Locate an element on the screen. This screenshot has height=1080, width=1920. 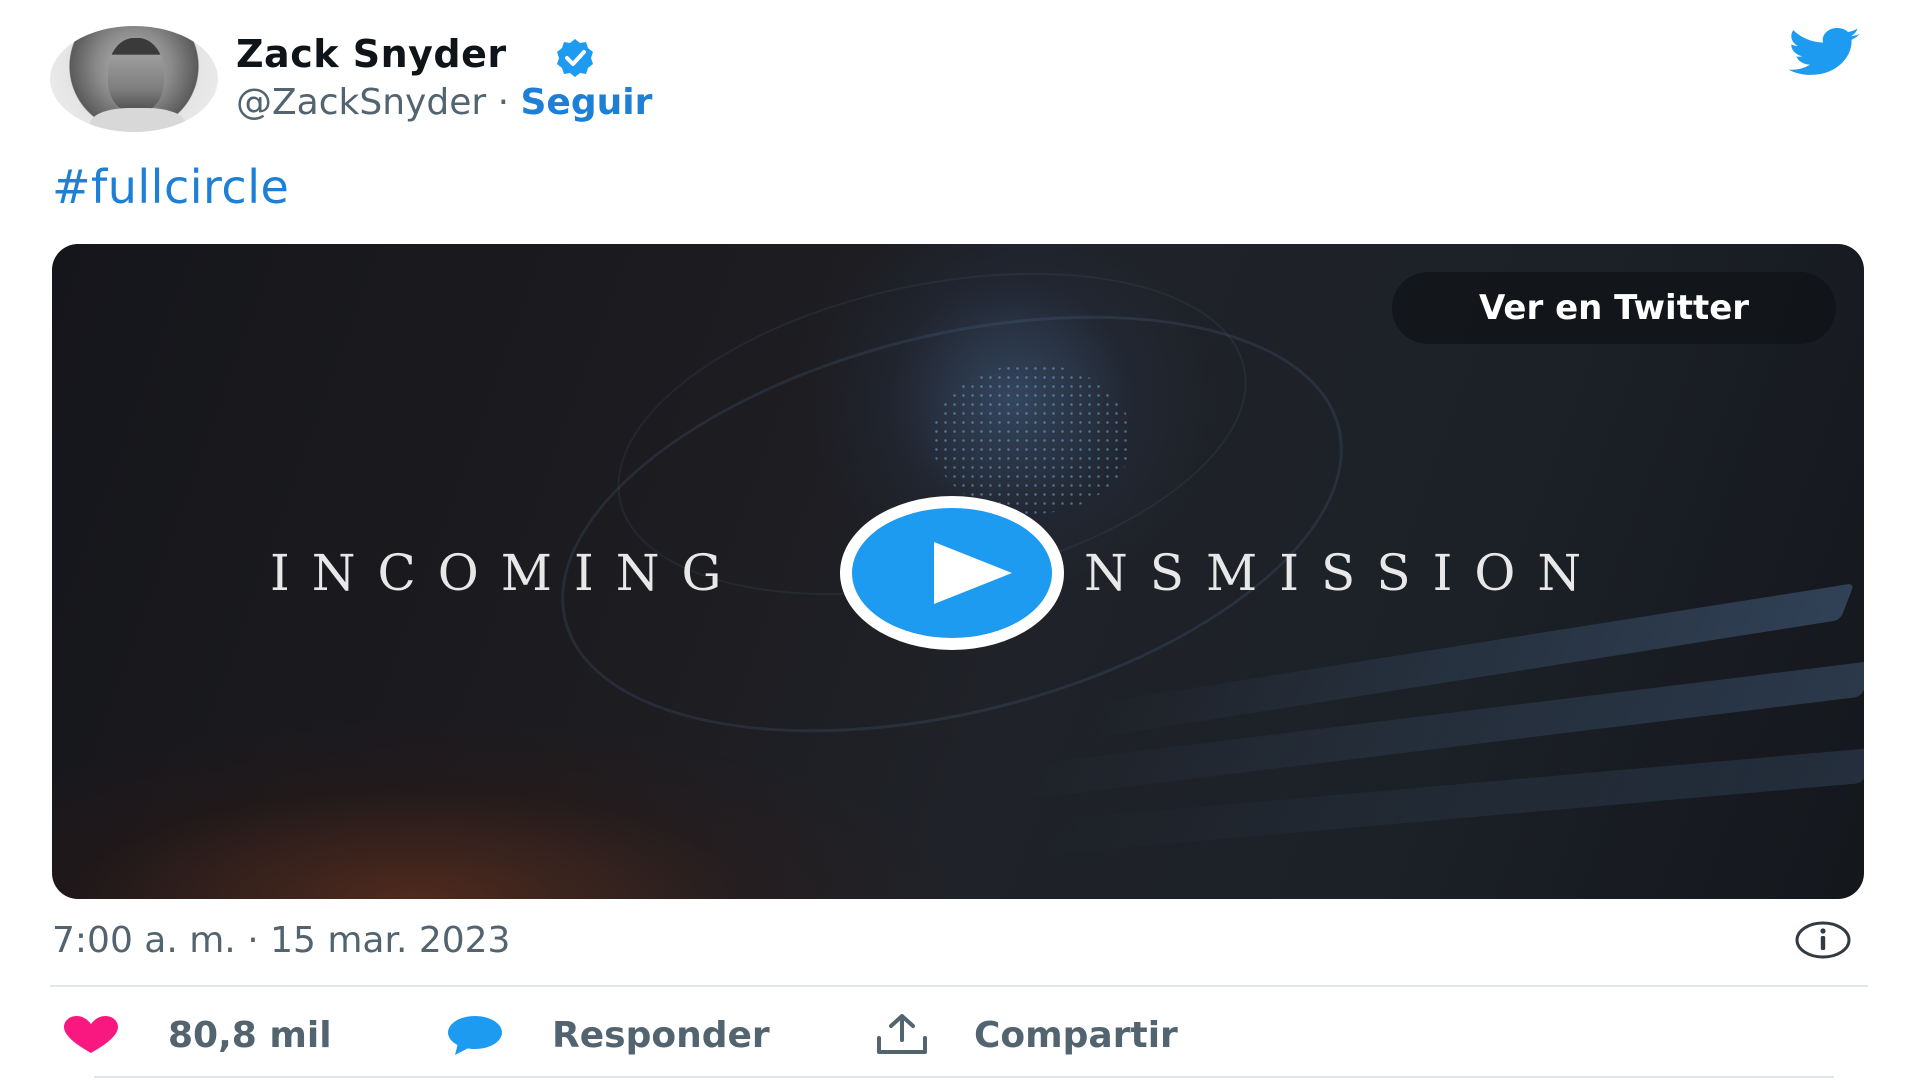
author-name: Zack Snyder is located at coordinates (371, 54).